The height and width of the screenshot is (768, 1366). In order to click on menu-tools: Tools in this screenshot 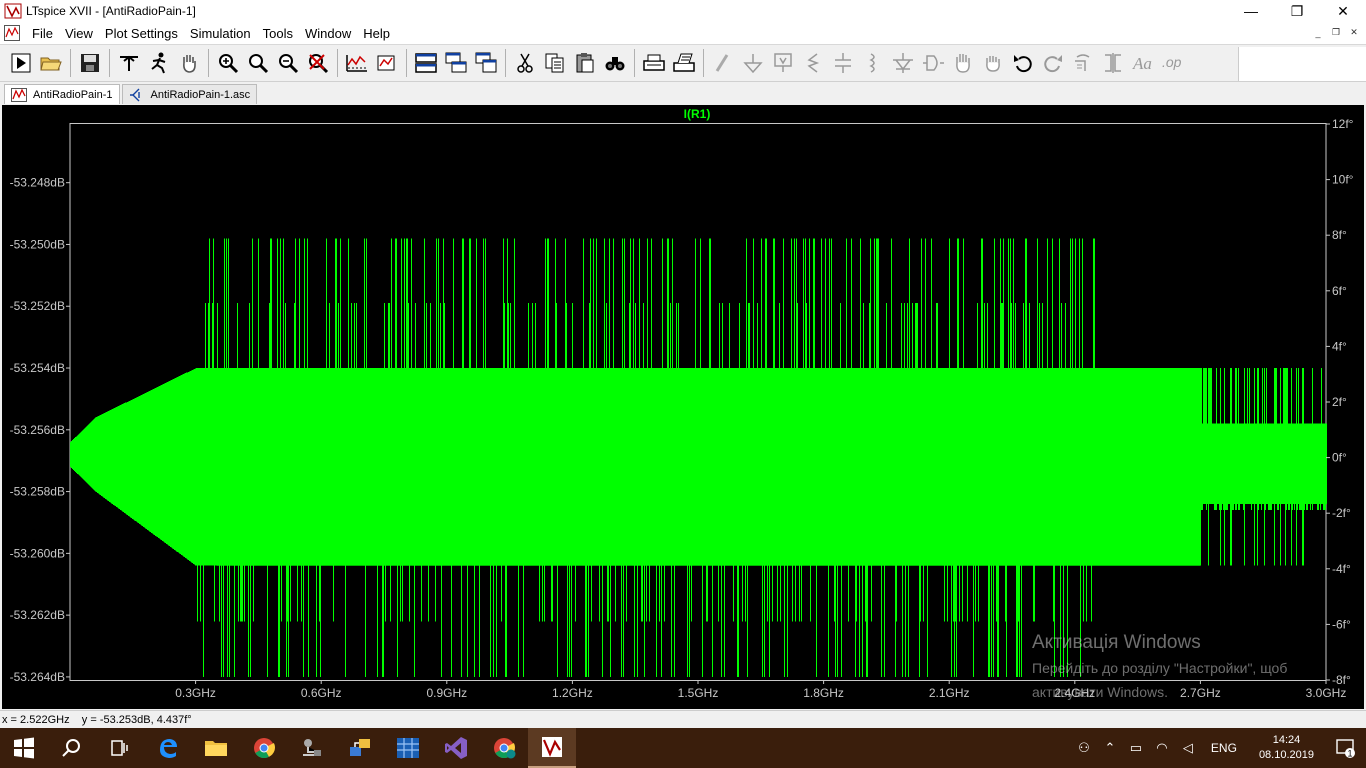, I will do `click(278, 33)`.